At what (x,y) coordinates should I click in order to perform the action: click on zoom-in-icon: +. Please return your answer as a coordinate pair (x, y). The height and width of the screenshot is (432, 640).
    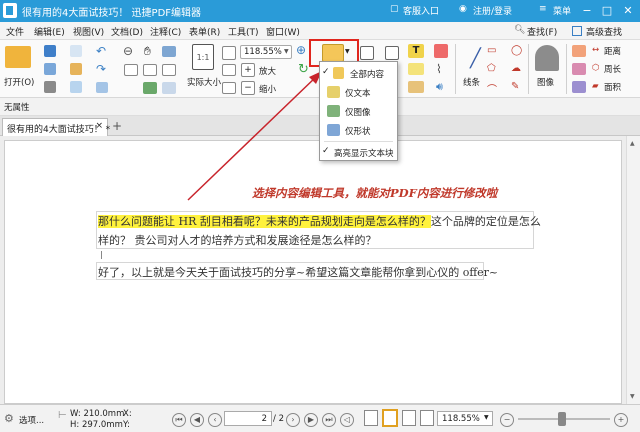
    Looking at the image, I should click on (248, 70).